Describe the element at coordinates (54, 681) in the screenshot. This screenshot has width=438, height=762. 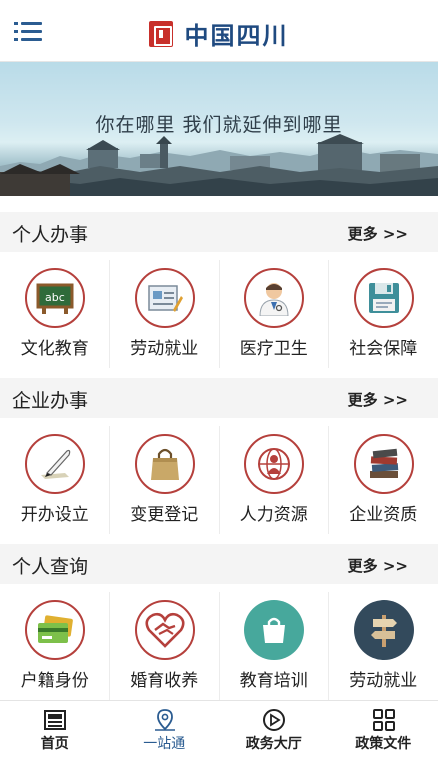
I see `service-label: 户籍身份` at that location.